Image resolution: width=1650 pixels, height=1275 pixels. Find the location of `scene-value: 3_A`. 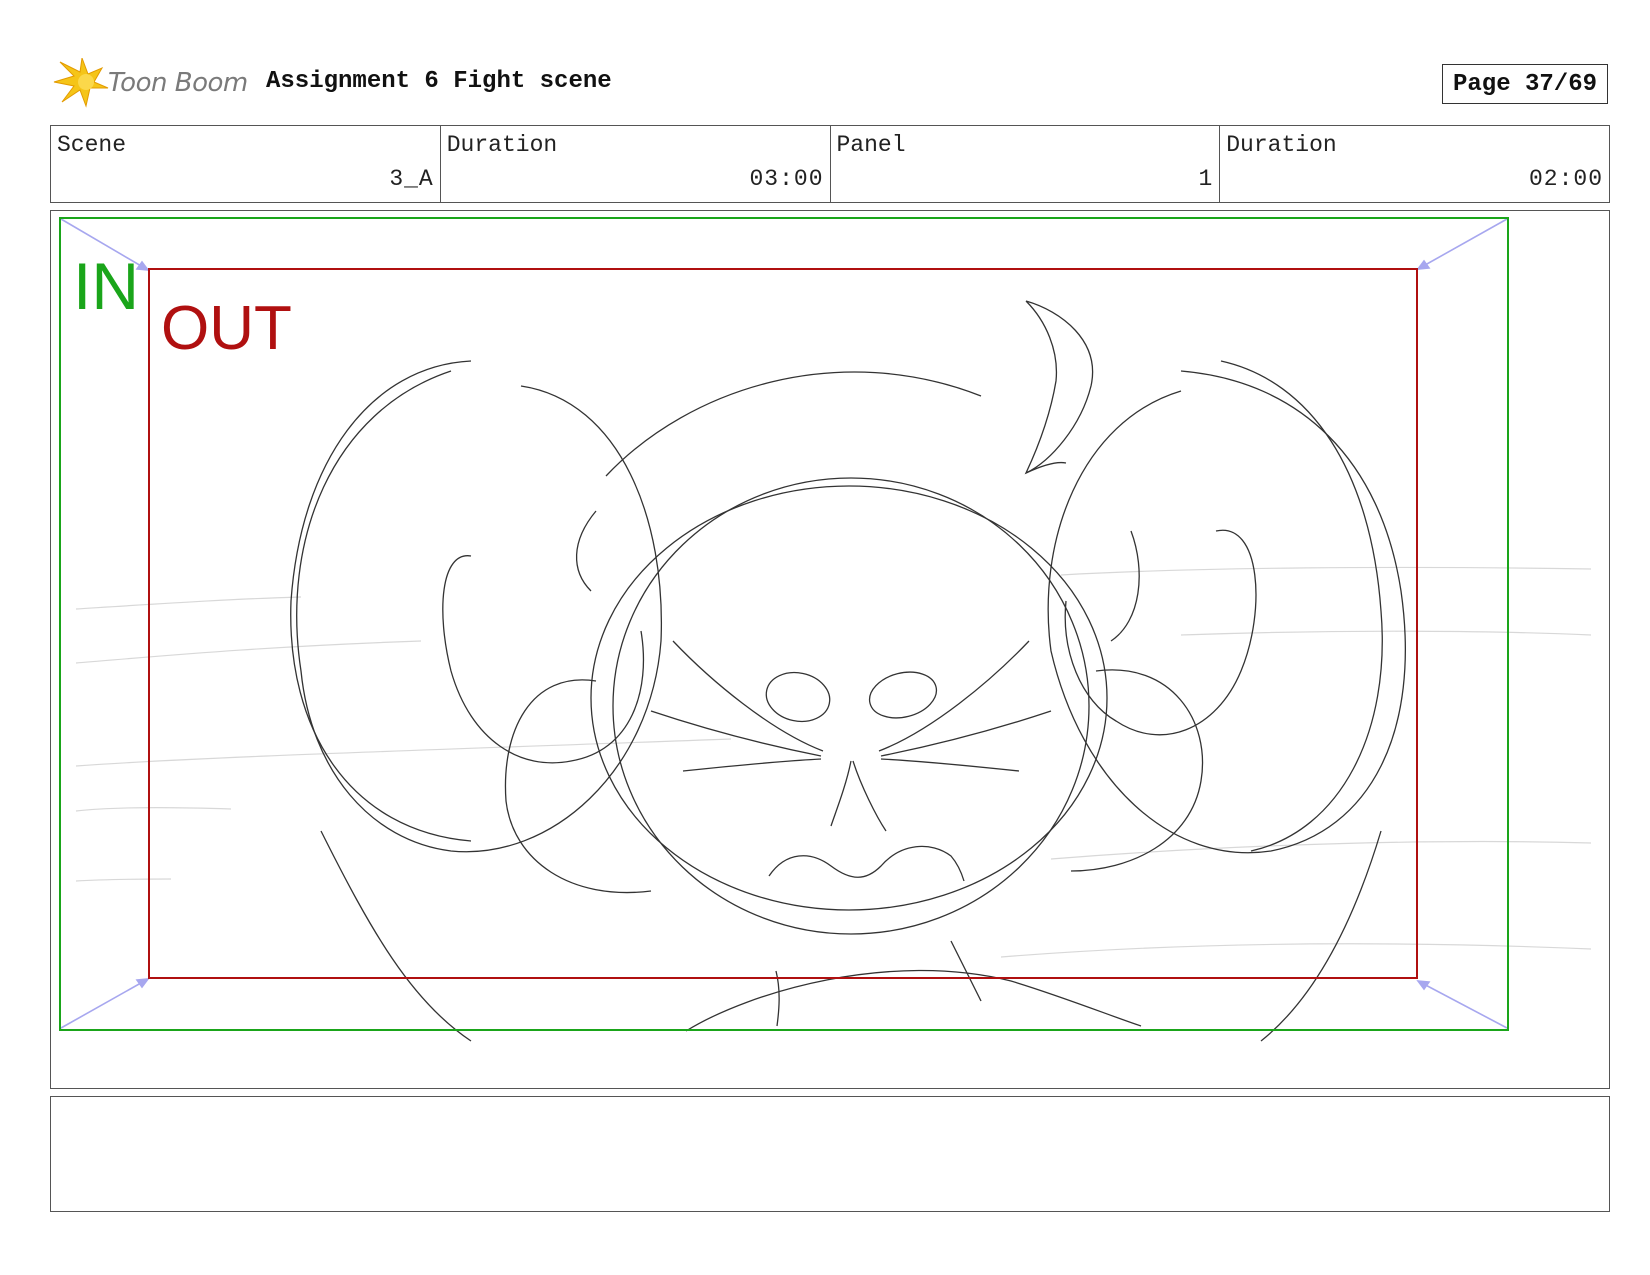

scene-value: 3_A is located at coordinates (411, 179).